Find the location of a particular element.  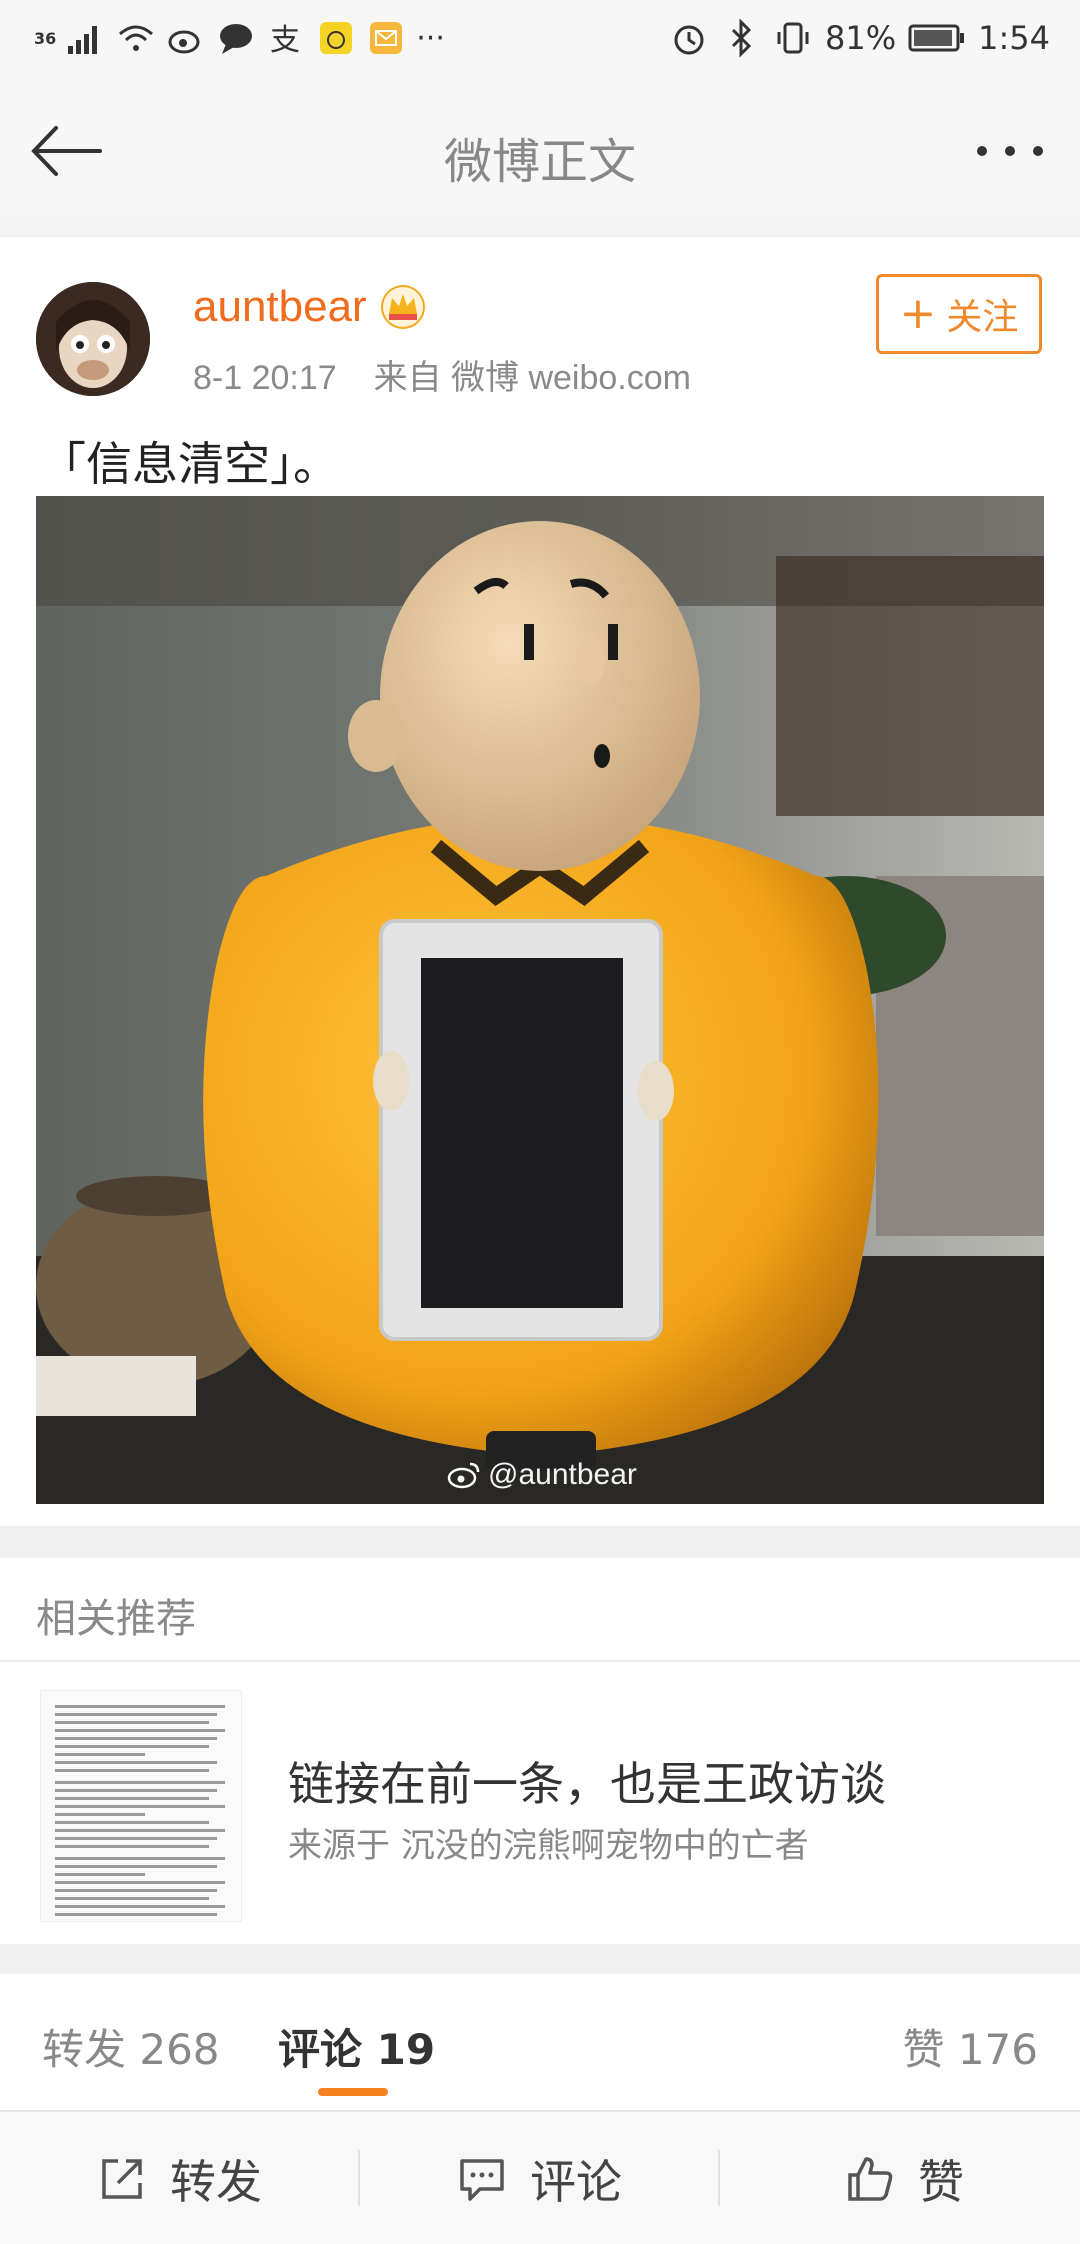

battery-percent: 81% is located at coordinates (861, 38).